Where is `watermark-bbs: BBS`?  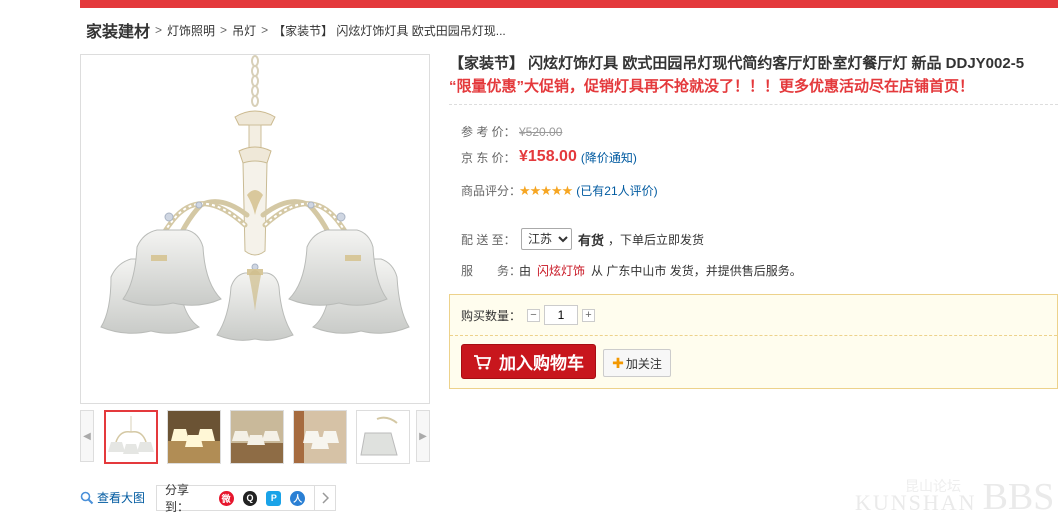
watermark-bbs: BBS is located at coordinates (1018, 497).